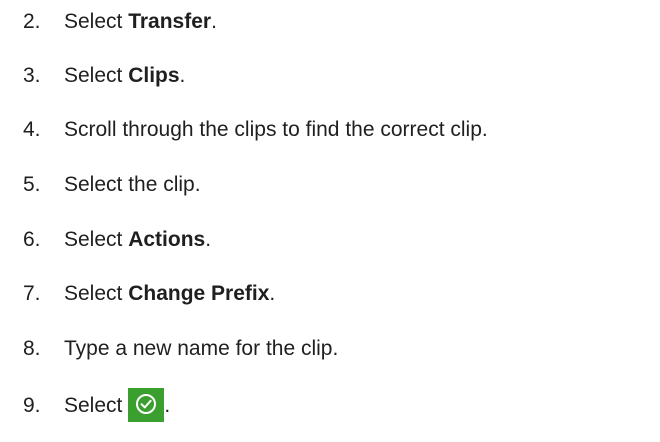 Image resolution: width=660 pixels, height=442 pixels. I want to click on step-text: Select., so click(117, 406).